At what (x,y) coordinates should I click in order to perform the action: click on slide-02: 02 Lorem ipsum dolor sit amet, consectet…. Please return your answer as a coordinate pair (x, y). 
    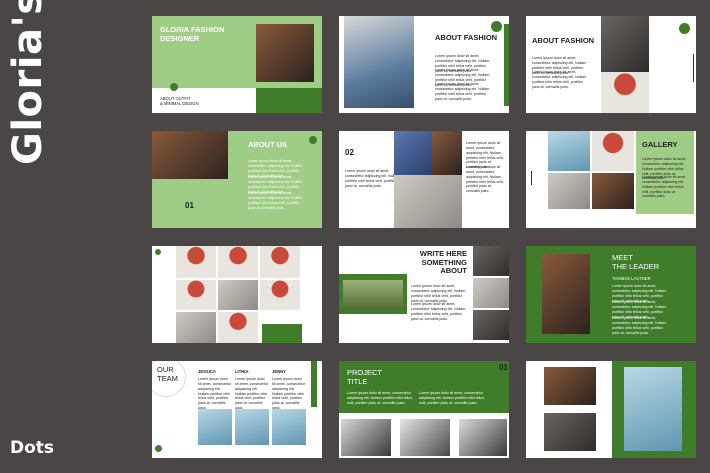
    Looking at the image, I should click on (424, 179).